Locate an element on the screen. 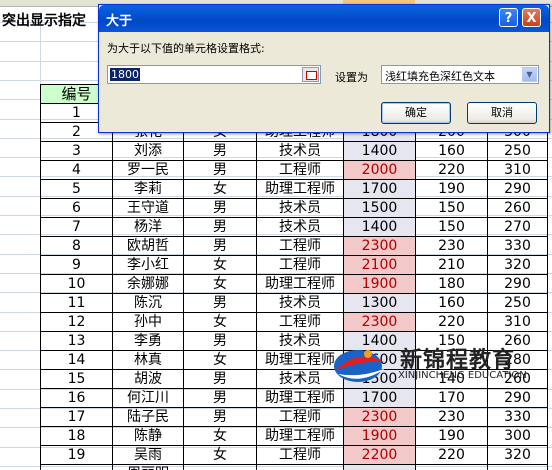 The height and width of the screenshot is (470, 552). table-cell: 8 is located at coordinates (76, 246).